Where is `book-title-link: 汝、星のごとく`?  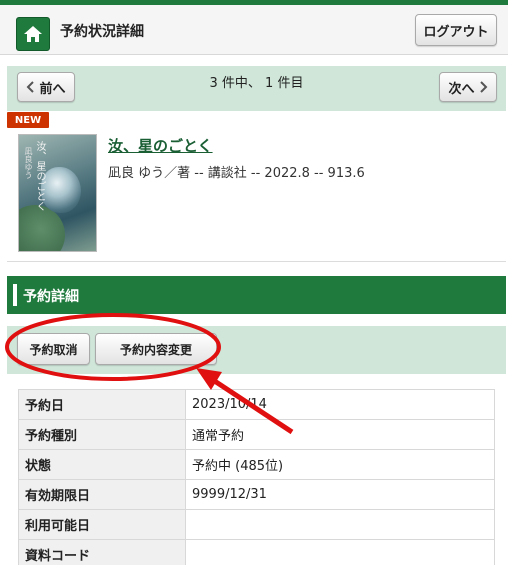
book-title-link: 汝、星のごとく is located at coordinates (160, 145).